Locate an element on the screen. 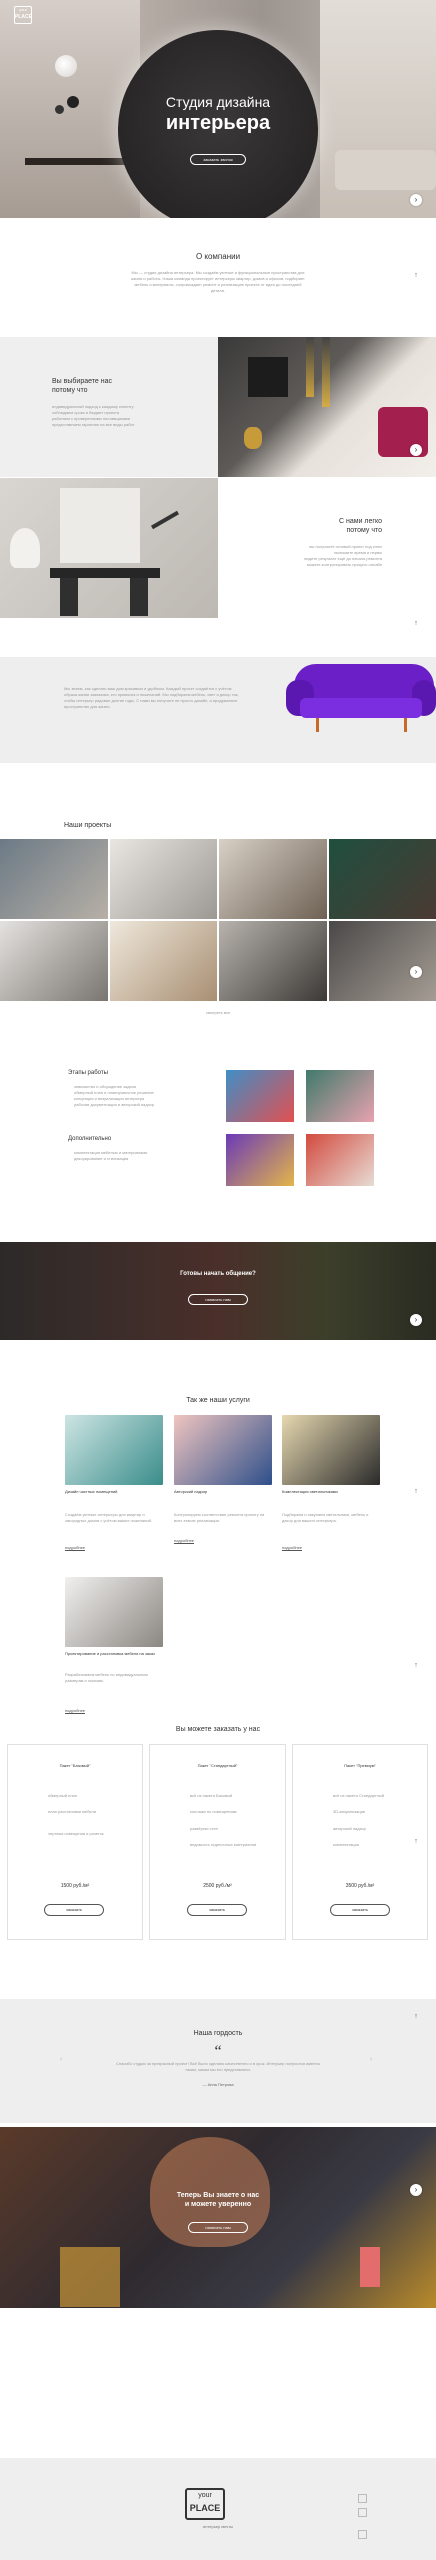 The width and height of the screenshot is (436, 2560). pricing-feature: комплектация is located at coordinates (346, 1844).